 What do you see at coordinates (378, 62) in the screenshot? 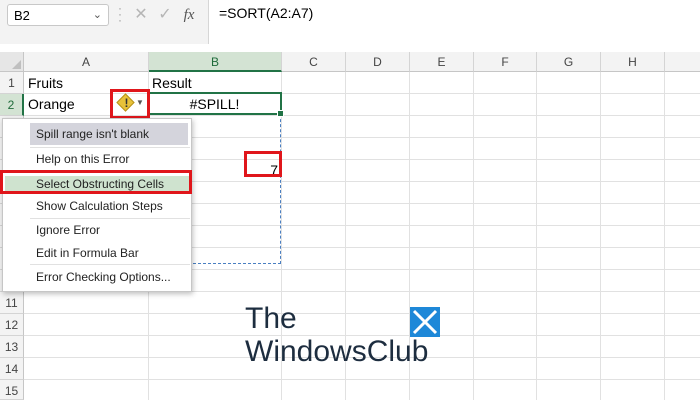
I see `column-header-d: D` at bounding box center [378, 62].